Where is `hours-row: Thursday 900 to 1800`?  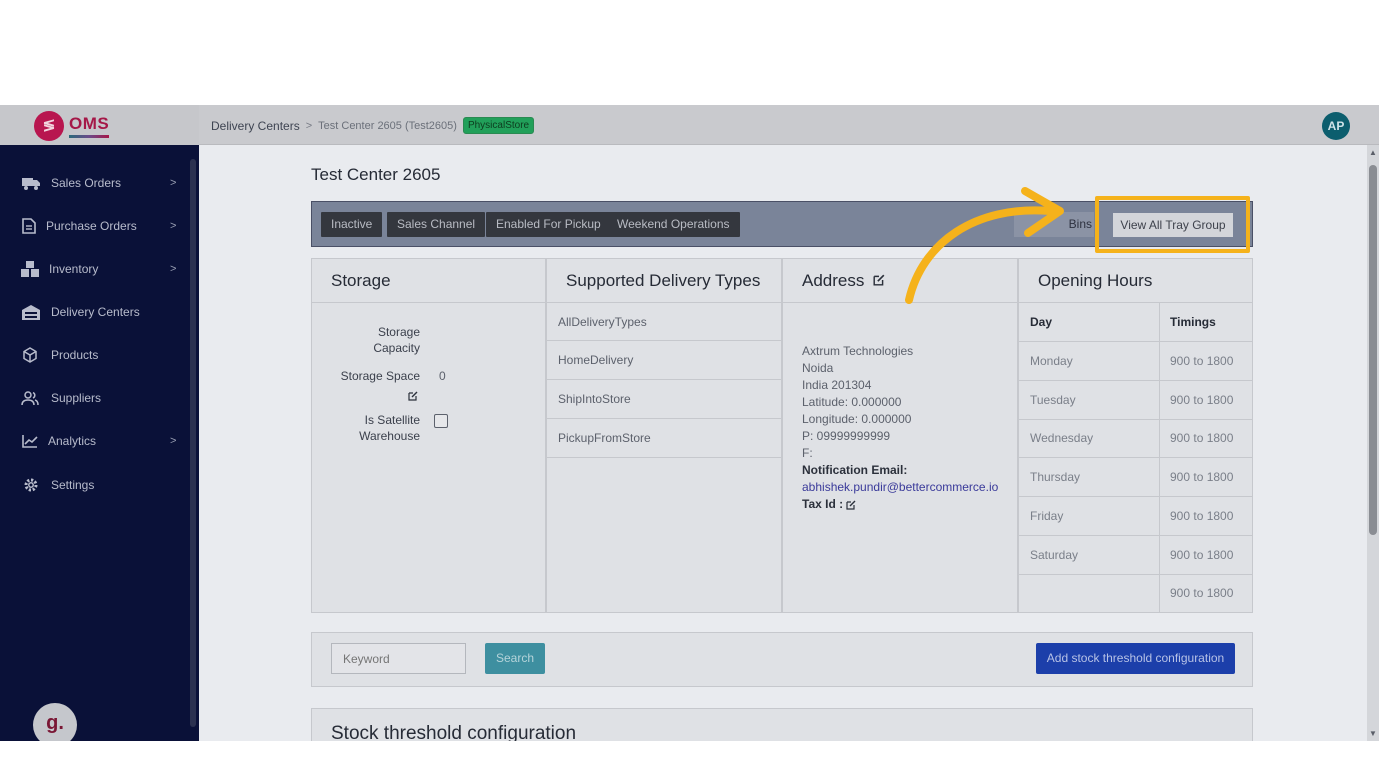 hours-row: Thursday 900 to 1800 is located at coordinates (1135, 477).